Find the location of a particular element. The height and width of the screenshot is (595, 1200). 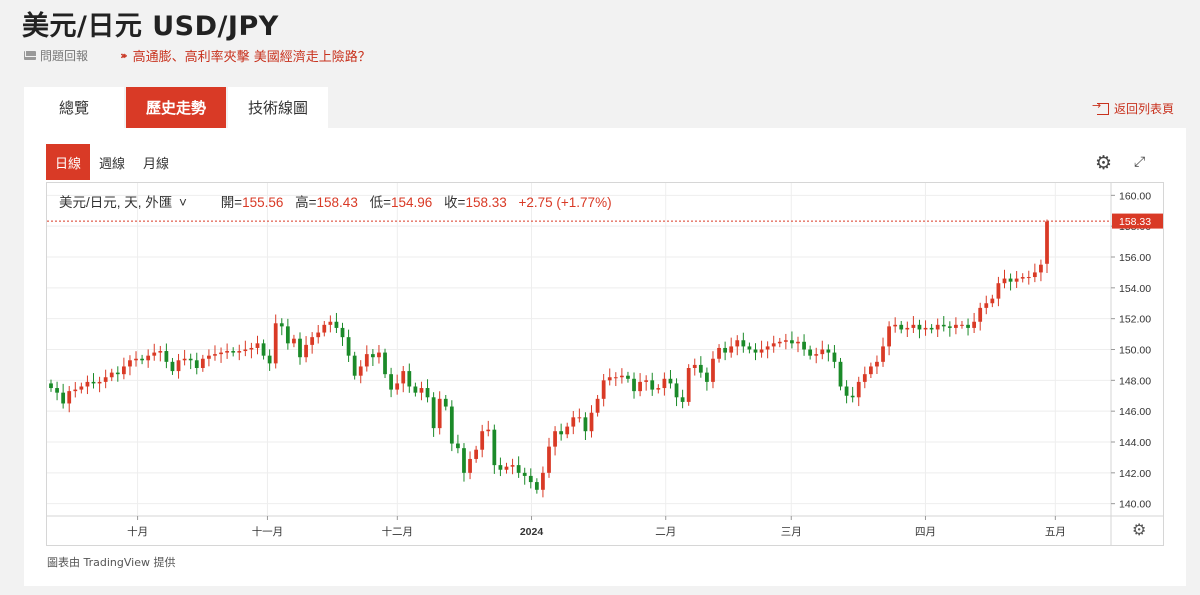

x-tick-label: 十一月 is located at coordinates (267, 531).